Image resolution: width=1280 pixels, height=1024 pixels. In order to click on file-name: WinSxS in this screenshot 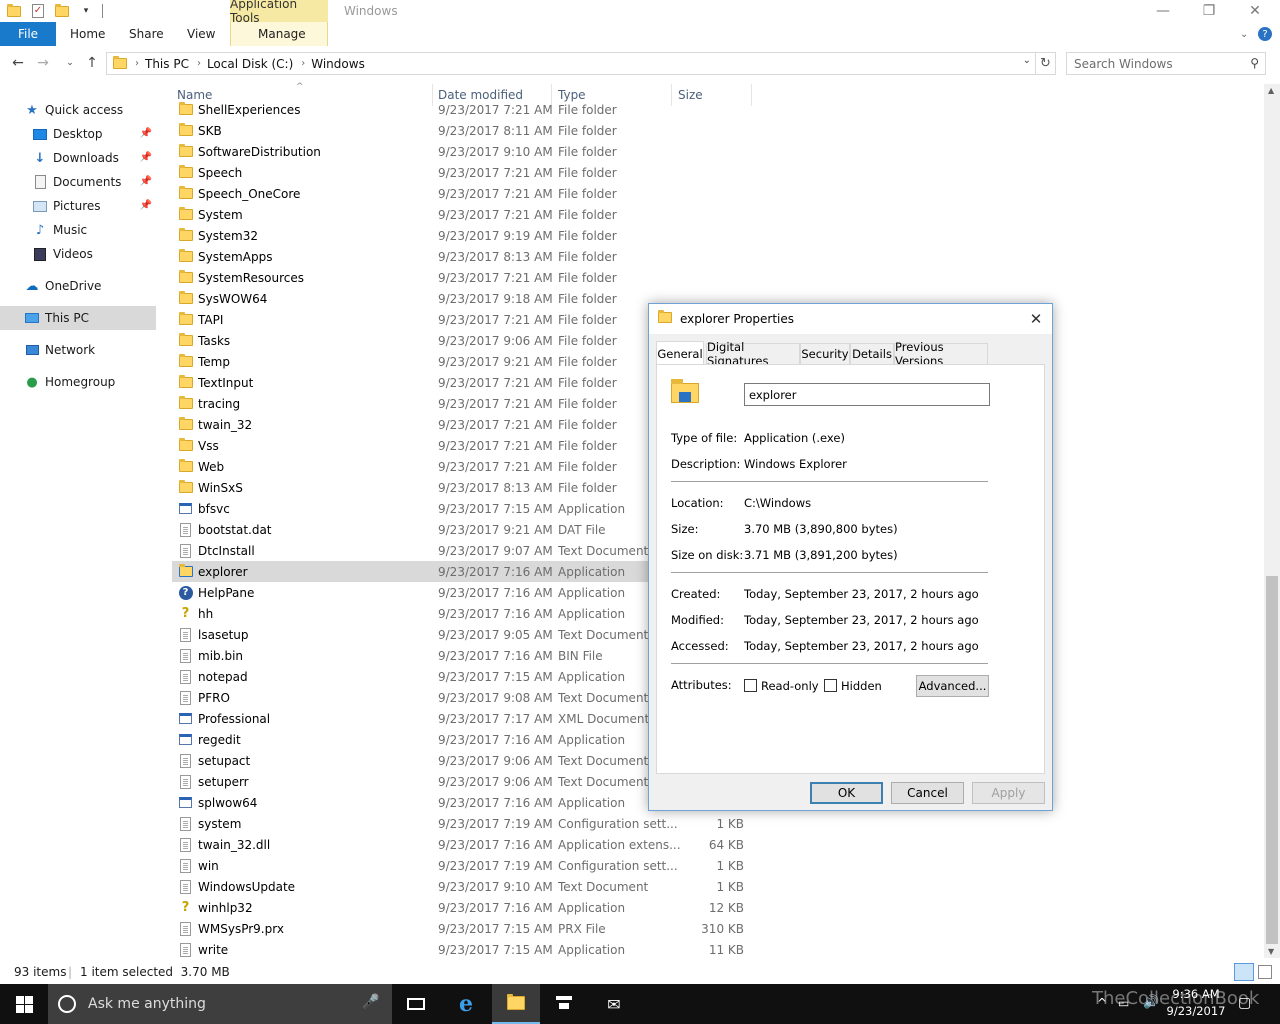, I will do `click(220, 487)`.